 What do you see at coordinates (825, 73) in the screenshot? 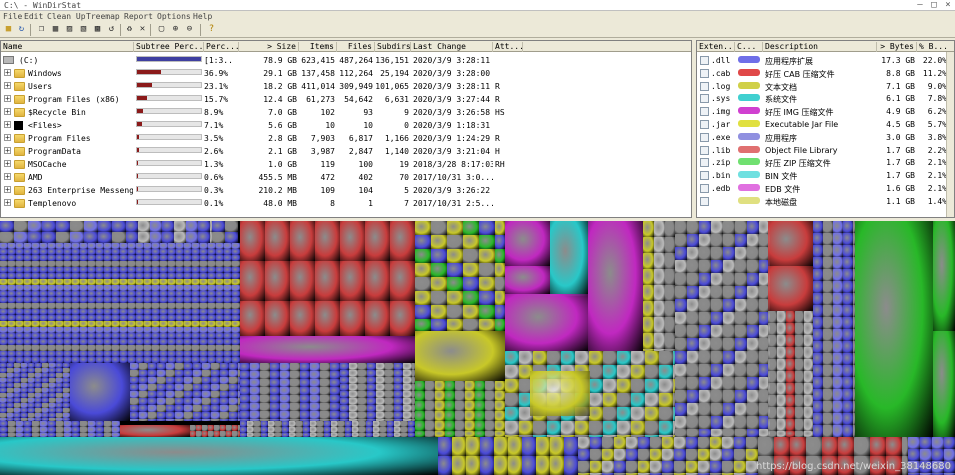
I see `list-item: .cab 好压 CAB 压缩文件 8.8 GB 11.2%` at bounding box center [825, 73].